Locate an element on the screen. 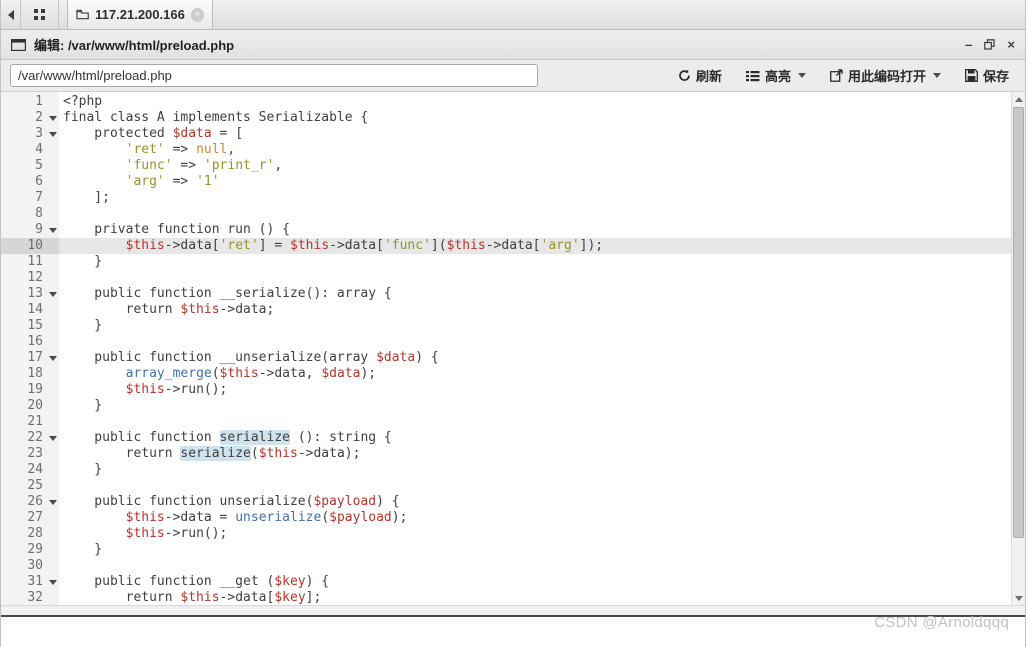 The image size is (1026, 647). editor-toolbar: 刷新 高亮 用此编码打开 is located at coordinates (513, 76).